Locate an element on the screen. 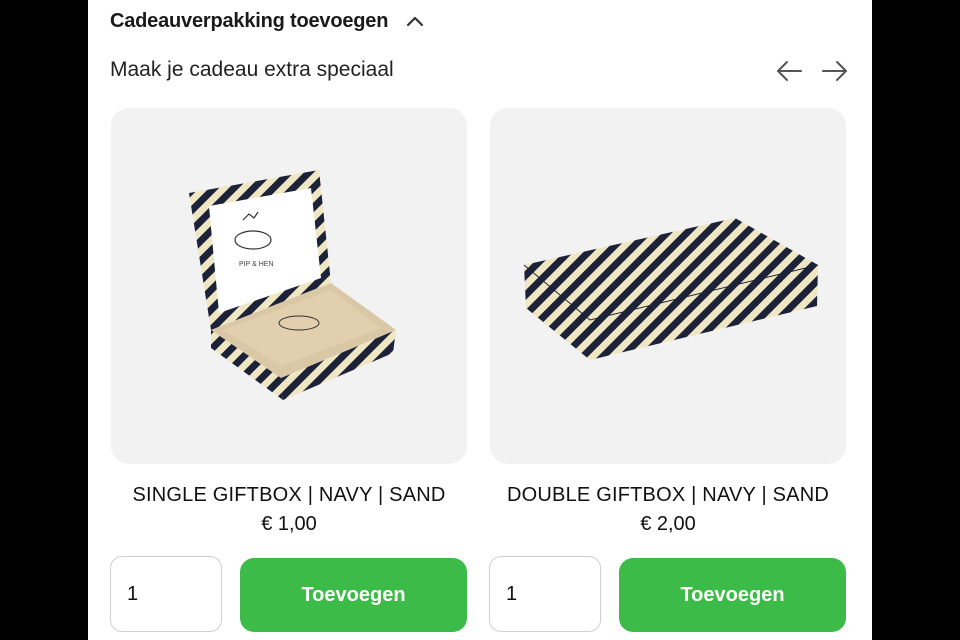 The height and width of the screenshot is (640, 960). section-subtitle: Maak je cadeau extra speciaal is located at coordinates (252, 69).